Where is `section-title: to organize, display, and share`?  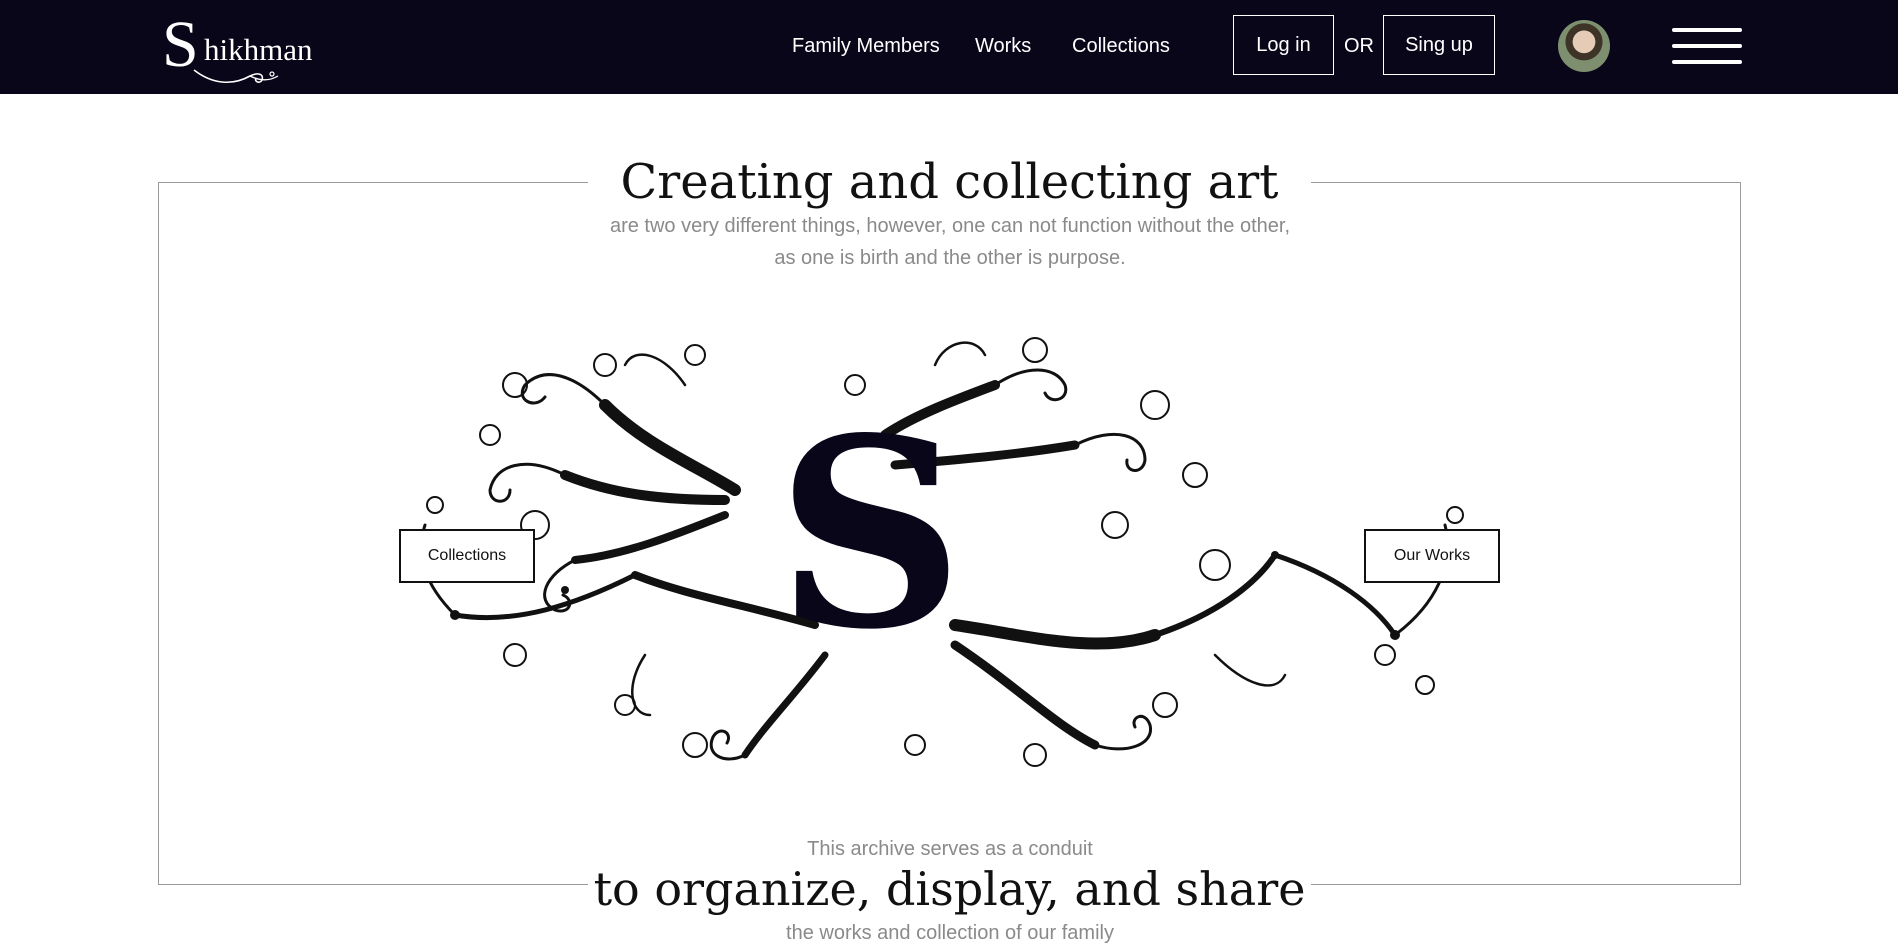 section-title: to organize, display, and share is located at coordinates (949, 889).